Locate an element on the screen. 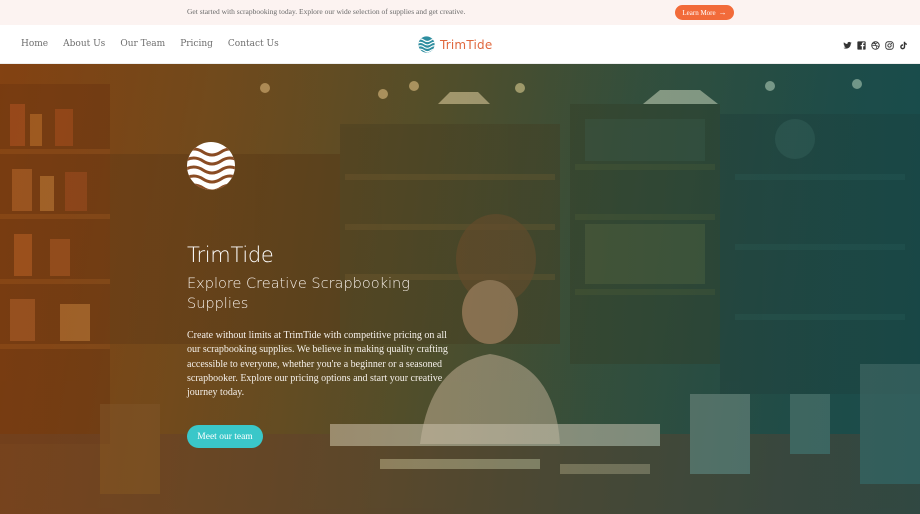 Image resolution: width=920 pixels, height=514 pixels. facebook-icon is located at coordinates (861, 45).